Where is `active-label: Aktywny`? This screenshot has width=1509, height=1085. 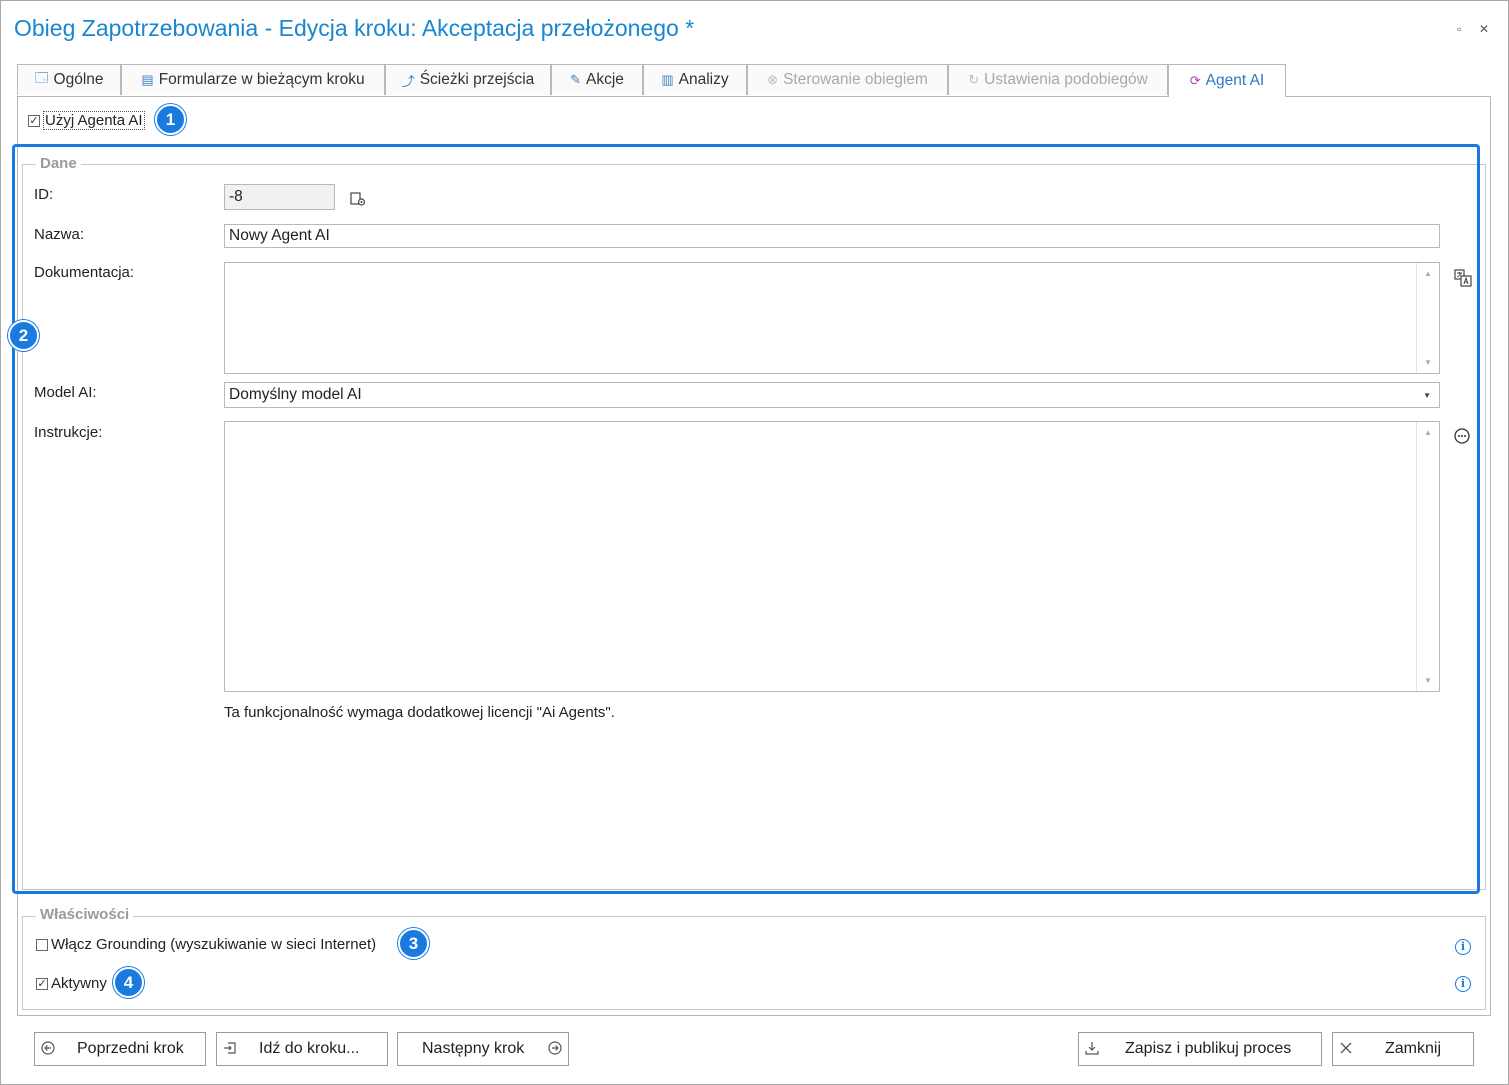
active-label: Aktywny is located at coordinates (79, 983).